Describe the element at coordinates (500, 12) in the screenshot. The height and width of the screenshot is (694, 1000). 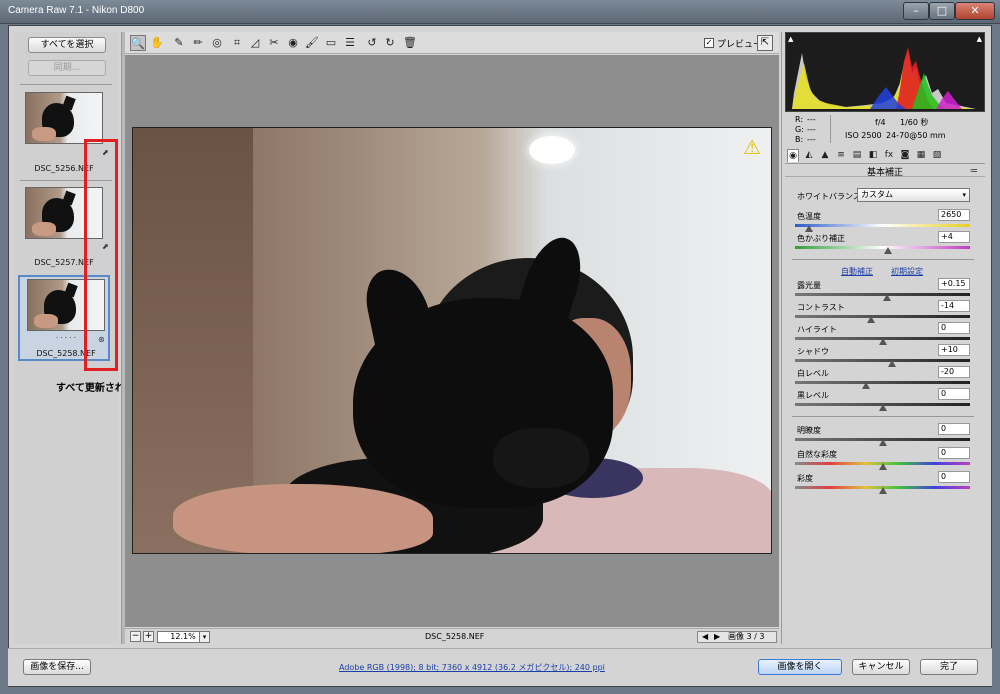
I see `title-bar: Camera Raw 7.1 - Nikon D800 – □ ✕` at that location.